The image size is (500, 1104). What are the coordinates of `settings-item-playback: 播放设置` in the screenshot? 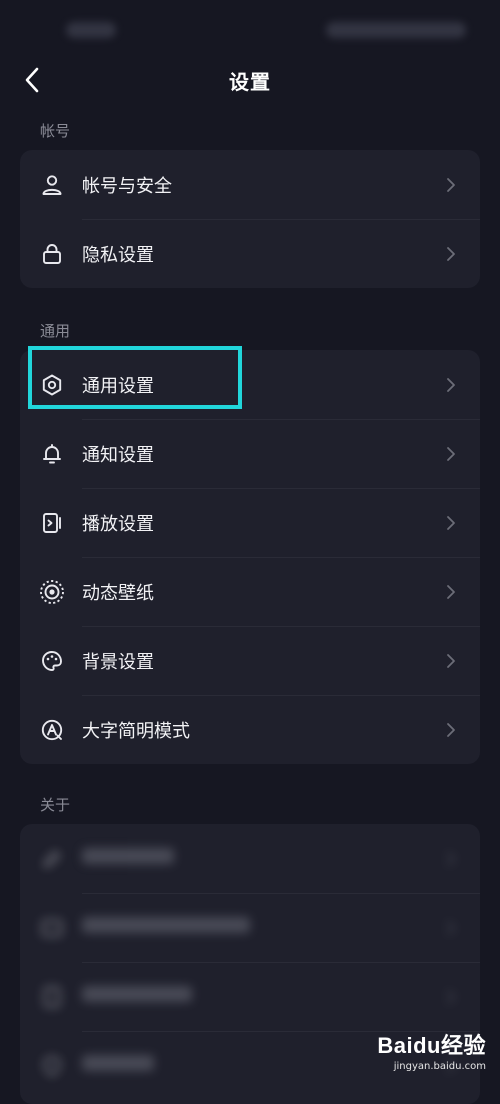 It's located at (250, 522).